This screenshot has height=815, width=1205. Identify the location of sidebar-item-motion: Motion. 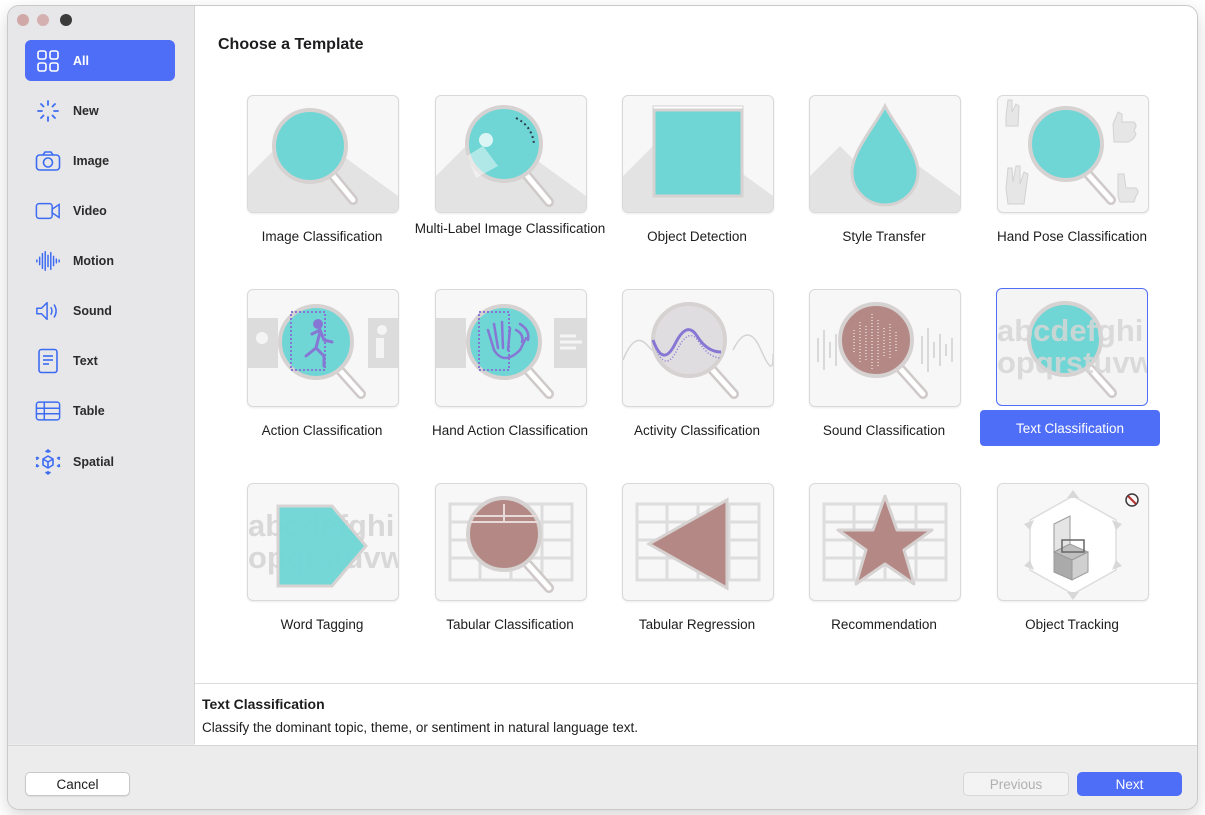
(100, 260).